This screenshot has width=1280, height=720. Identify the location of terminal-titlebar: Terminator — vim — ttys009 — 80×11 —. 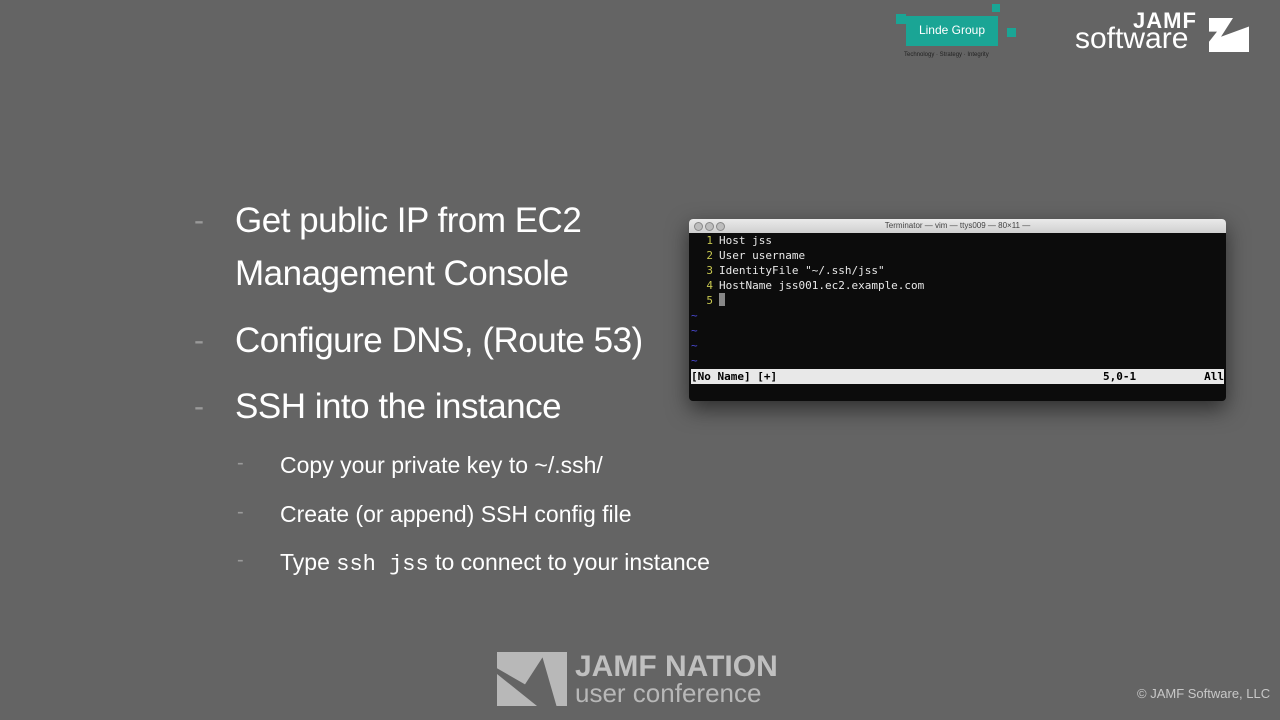
(957, 226).